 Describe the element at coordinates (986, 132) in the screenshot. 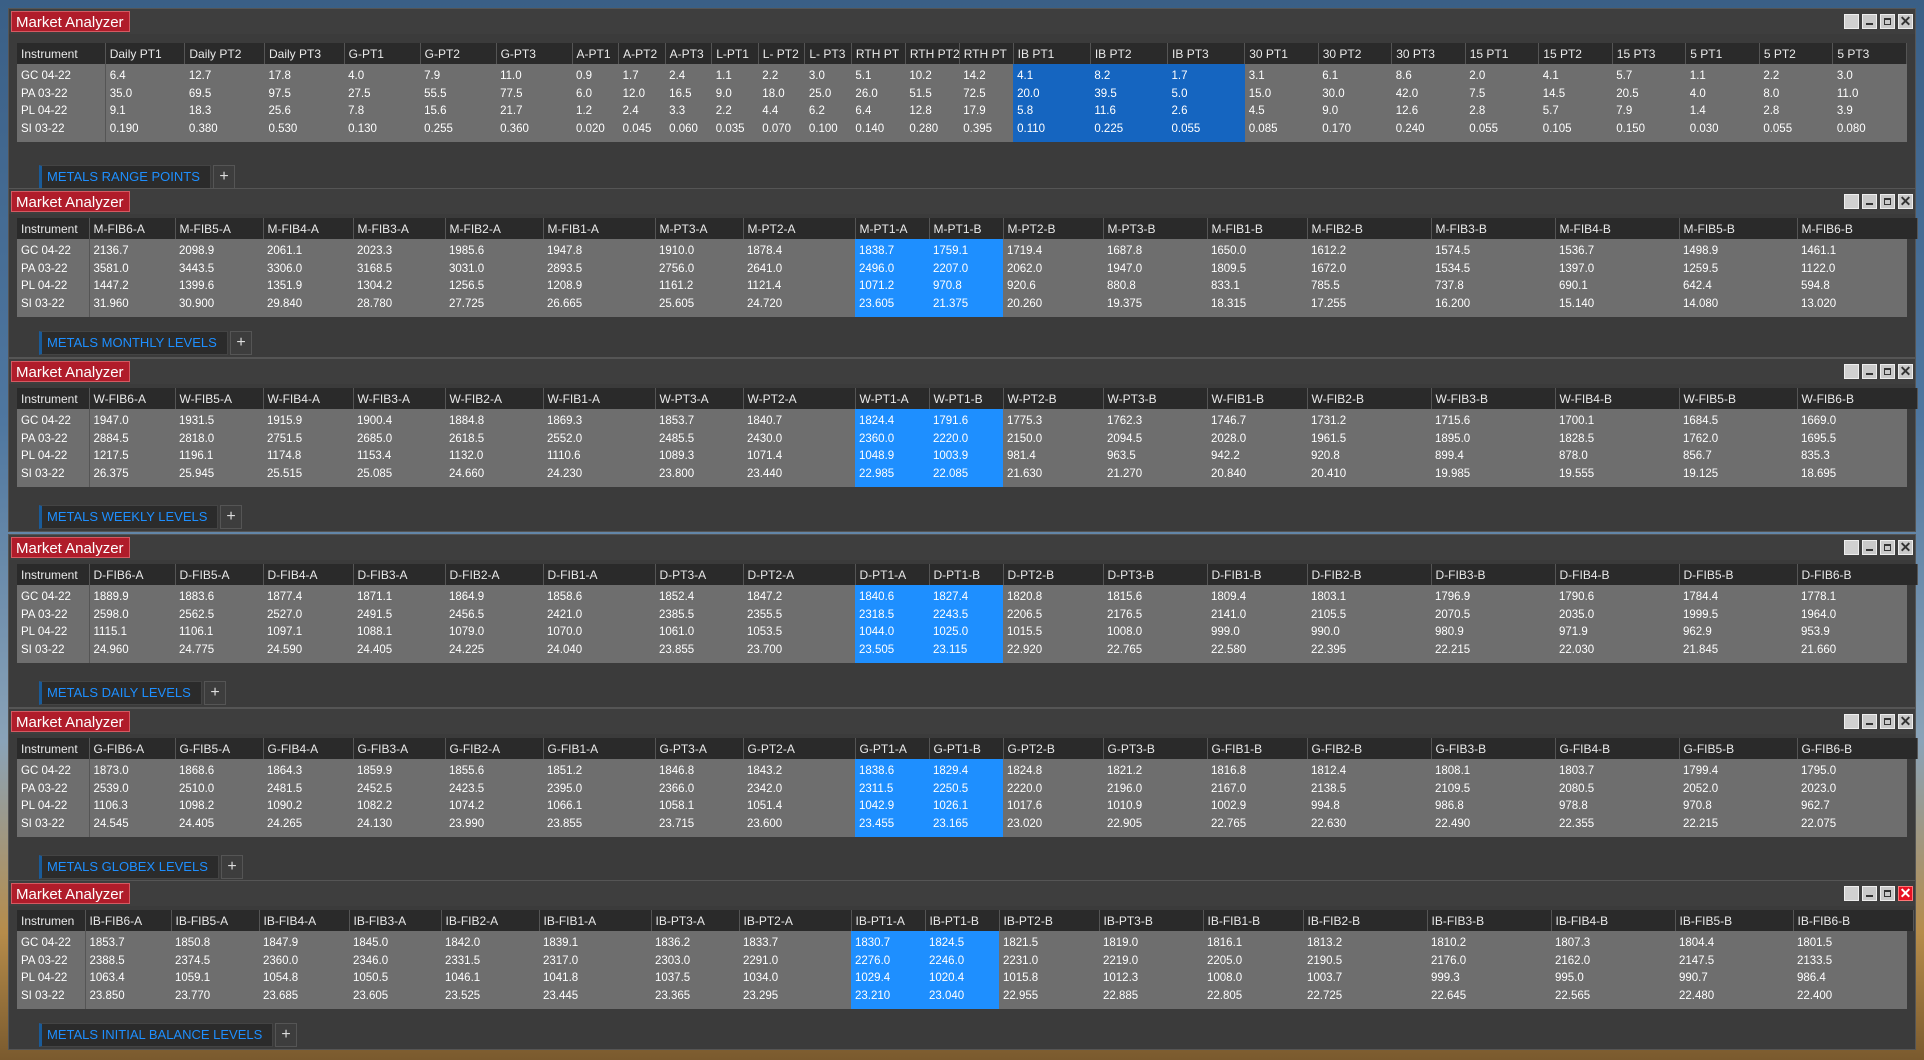

I see `value-cell: 0.395` at that location.